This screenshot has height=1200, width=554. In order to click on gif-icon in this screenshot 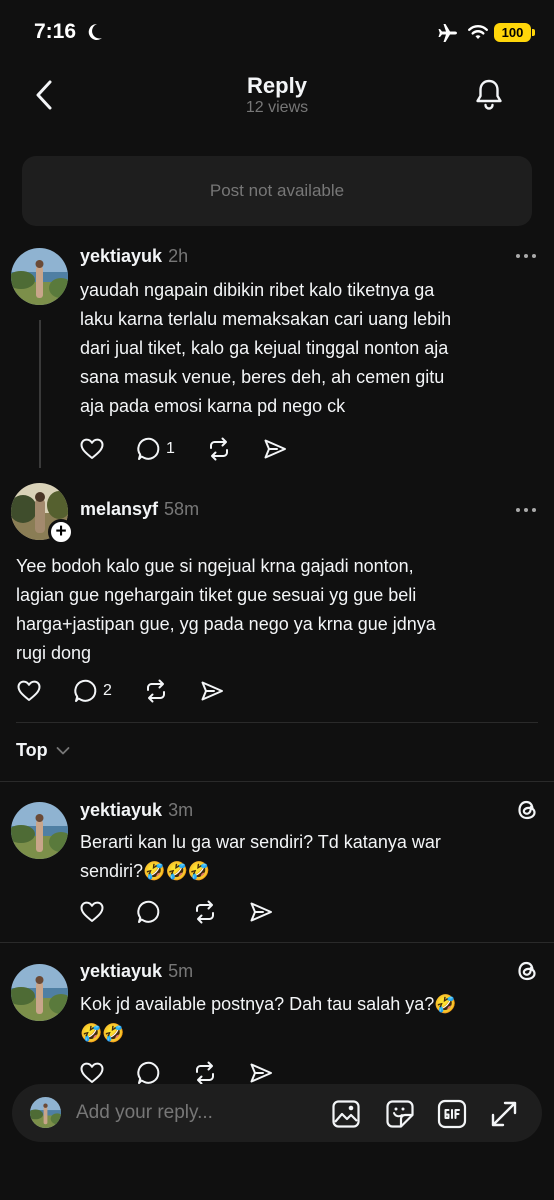, I will do `click(452, 1114)`.